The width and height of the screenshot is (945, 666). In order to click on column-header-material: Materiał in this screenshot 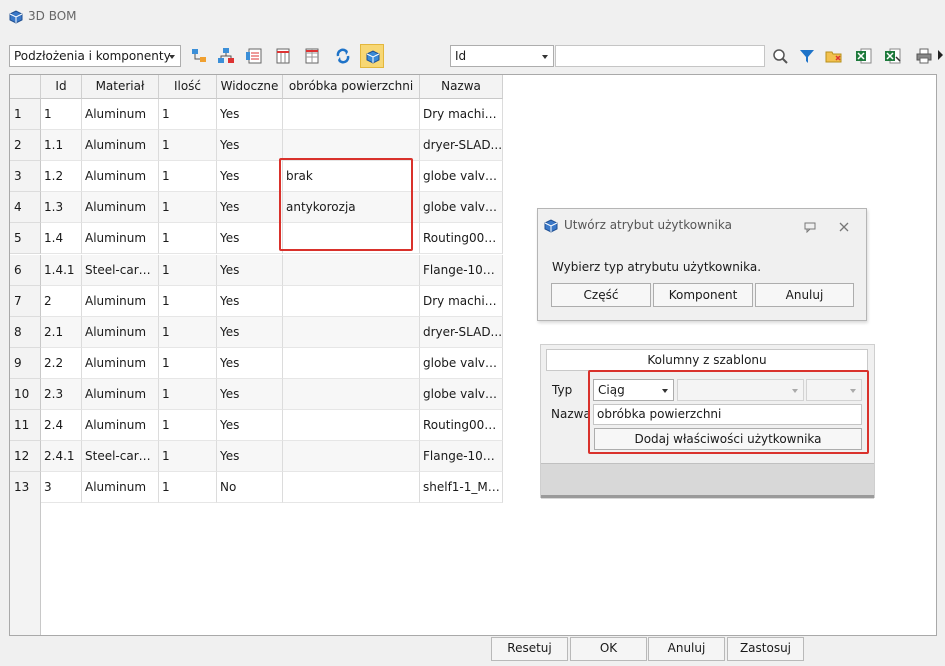, I will do `click(120, 87)`.